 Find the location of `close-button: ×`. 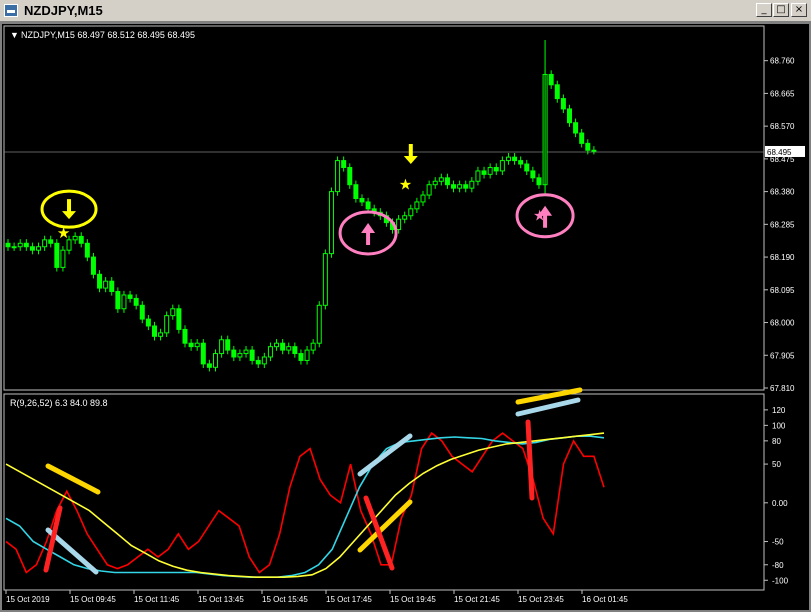

close-button: × is located at coordinates (799, 10).